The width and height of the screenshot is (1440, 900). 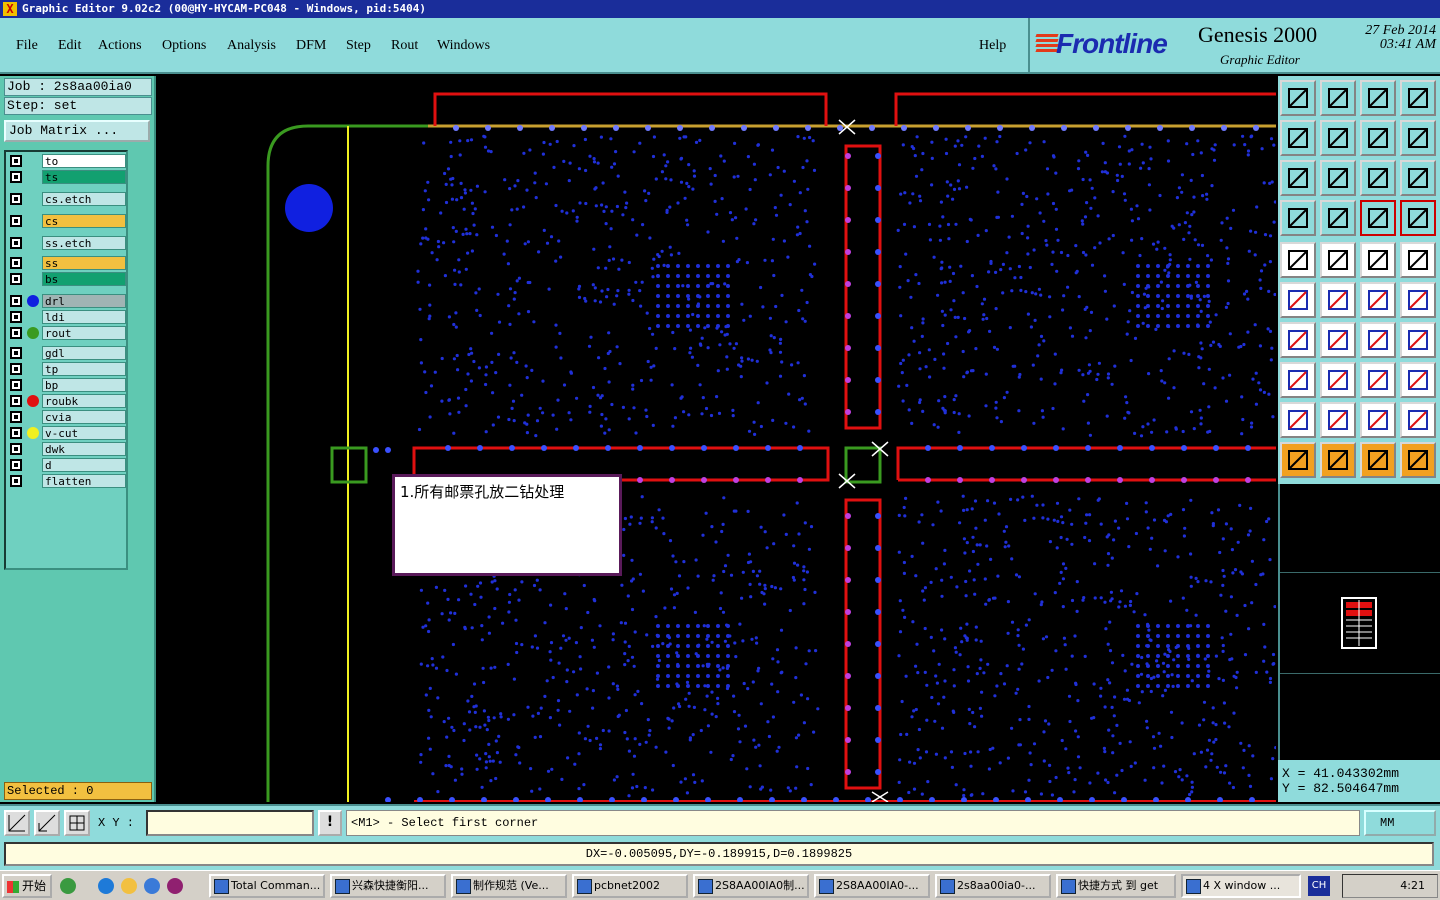 What do you see at coordinates (507, 525) in the screenshot?
I see `annotation-note: 1.所有邮票孔放二钻处理` at bounding box center [507, 525].